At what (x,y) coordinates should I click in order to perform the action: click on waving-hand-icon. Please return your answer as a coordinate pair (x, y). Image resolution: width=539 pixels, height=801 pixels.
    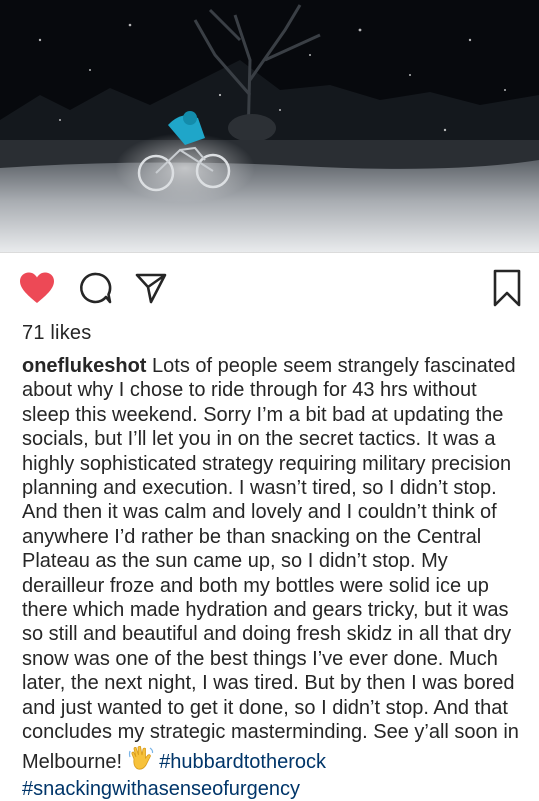
    Looking at the image, I should click on (141, 761).